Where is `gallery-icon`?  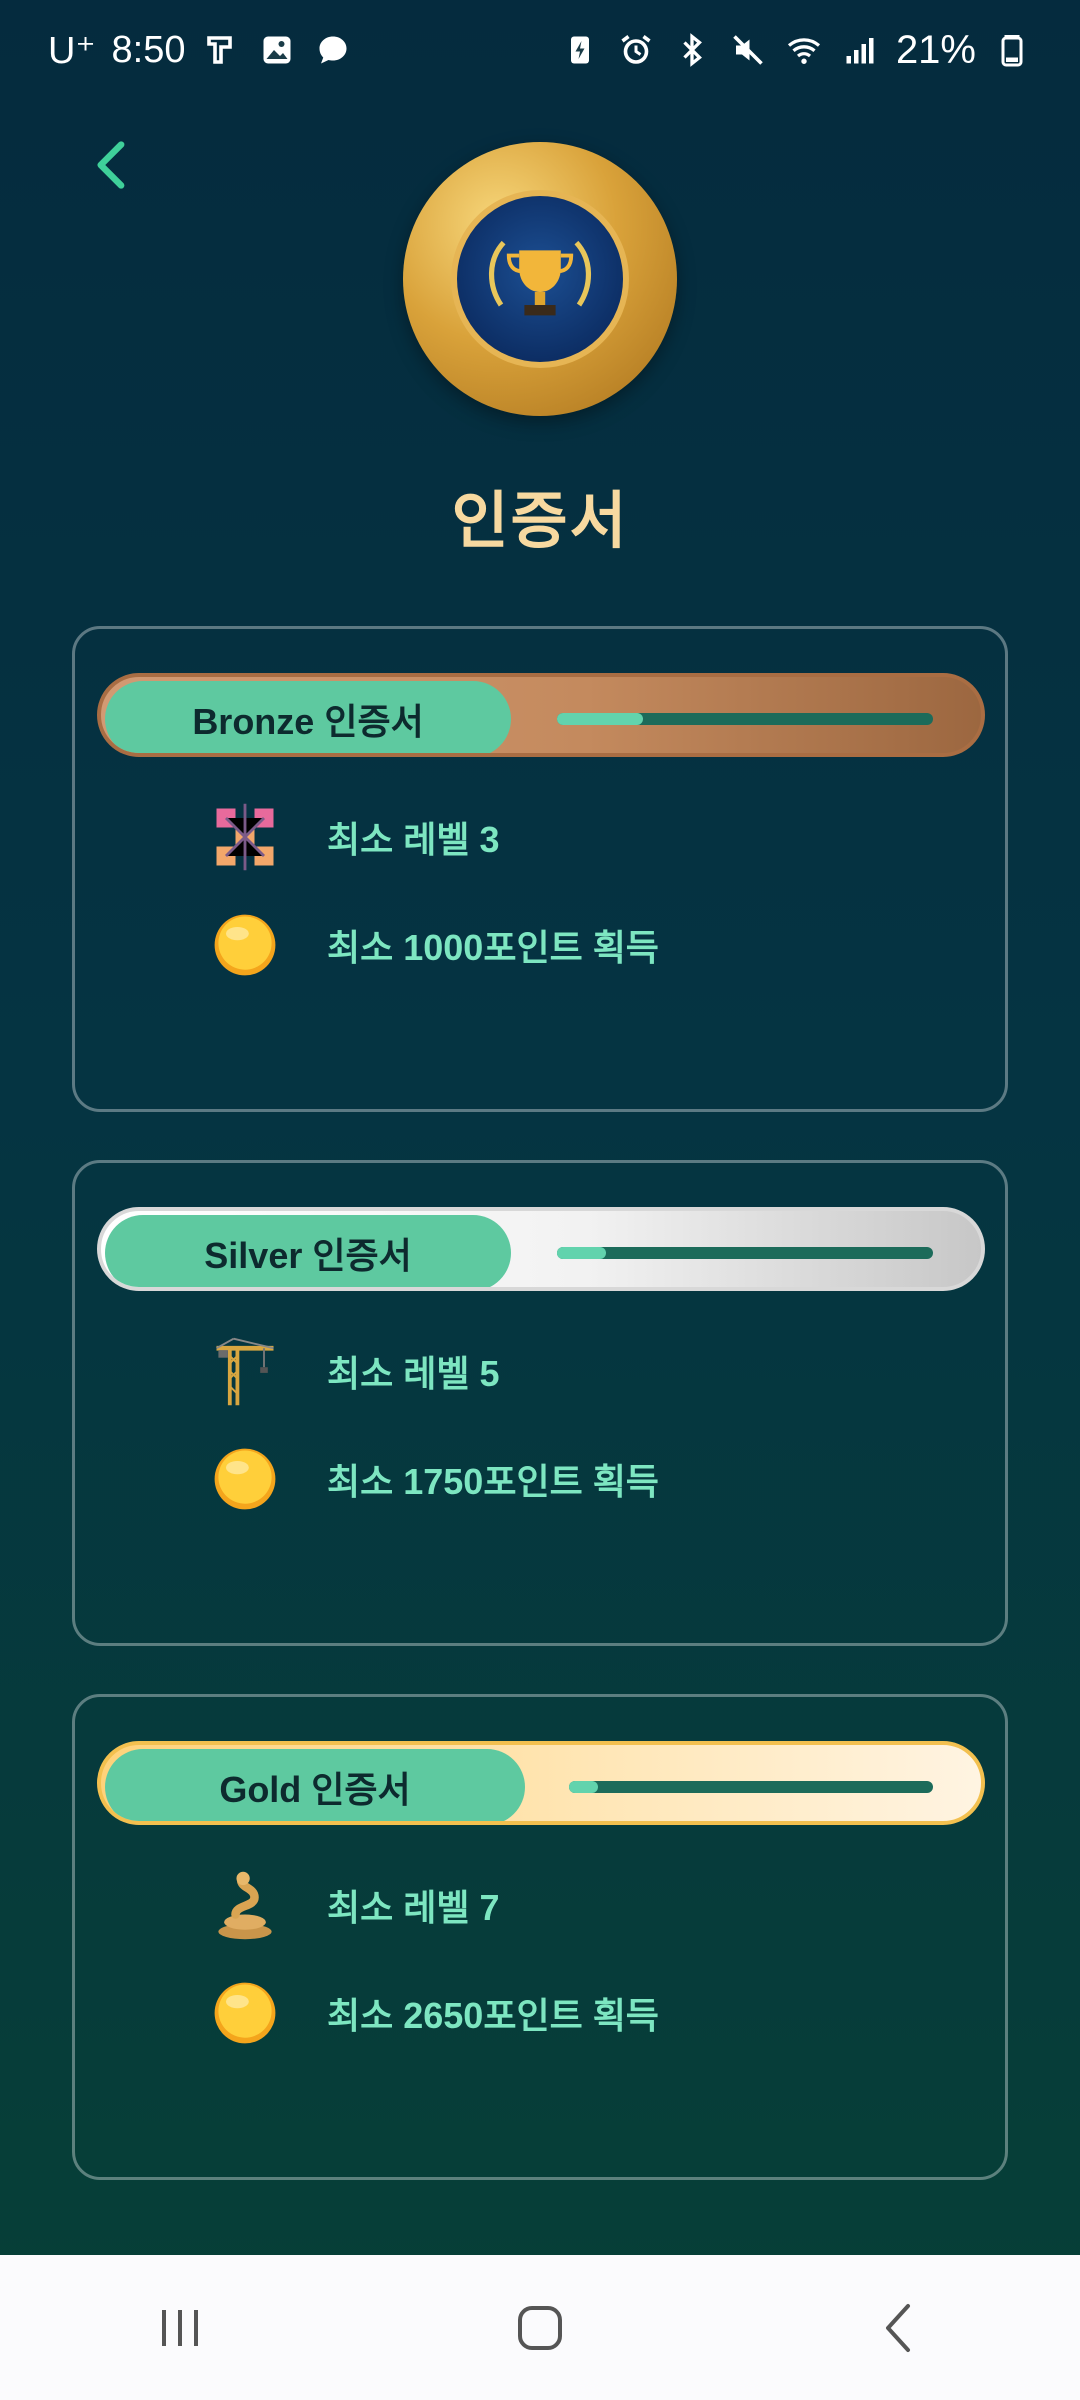 gallery-icon is located at coordinates (277, 50).